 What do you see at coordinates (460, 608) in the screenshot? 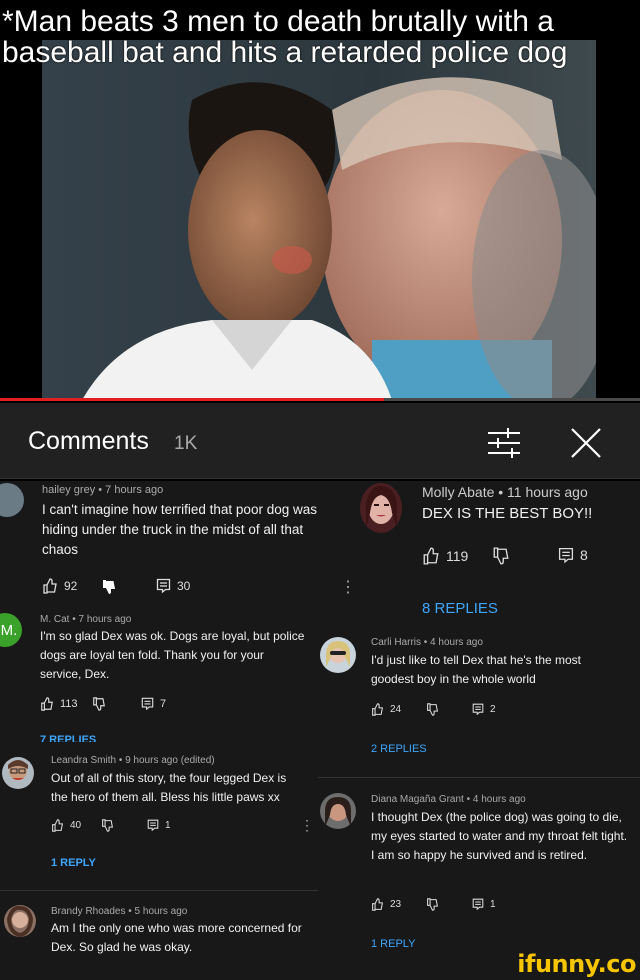
I see `view-replies-link: 8 REPLIES` at bounding box center [460, 608].